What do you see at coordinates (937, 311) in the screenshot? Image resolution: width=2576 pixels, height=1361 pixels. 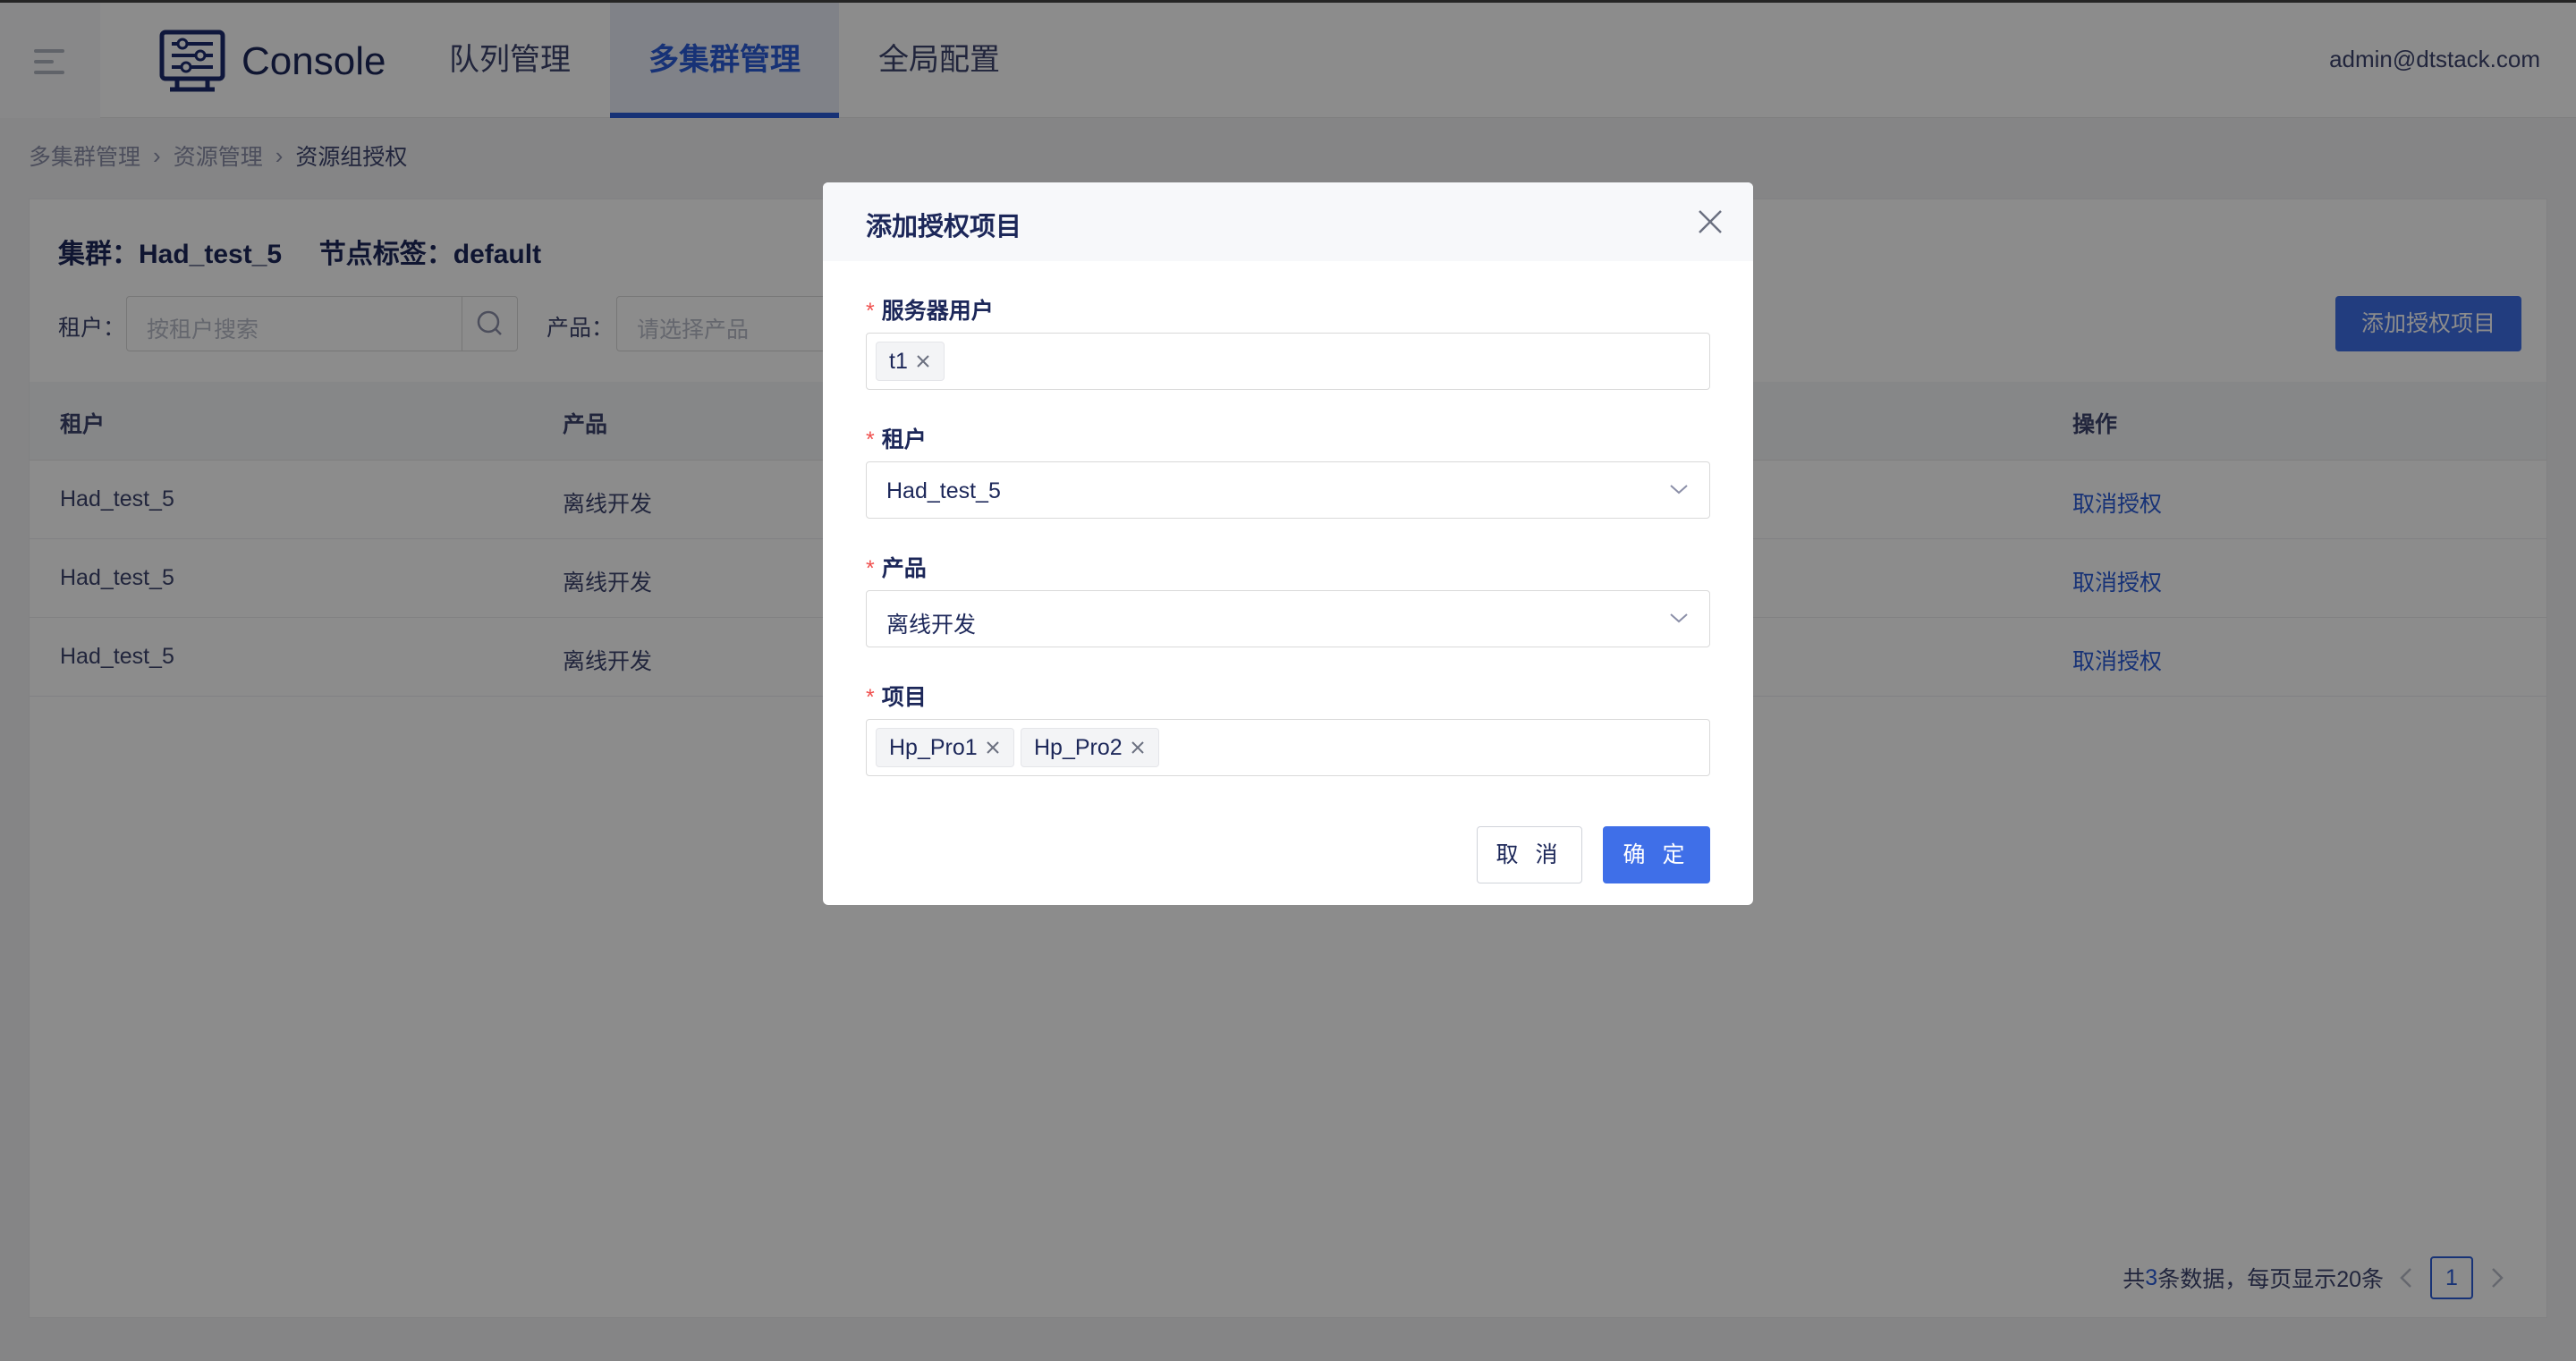 I see `server-user-label-text: 服务器用户` at bounding box center [937, 311].